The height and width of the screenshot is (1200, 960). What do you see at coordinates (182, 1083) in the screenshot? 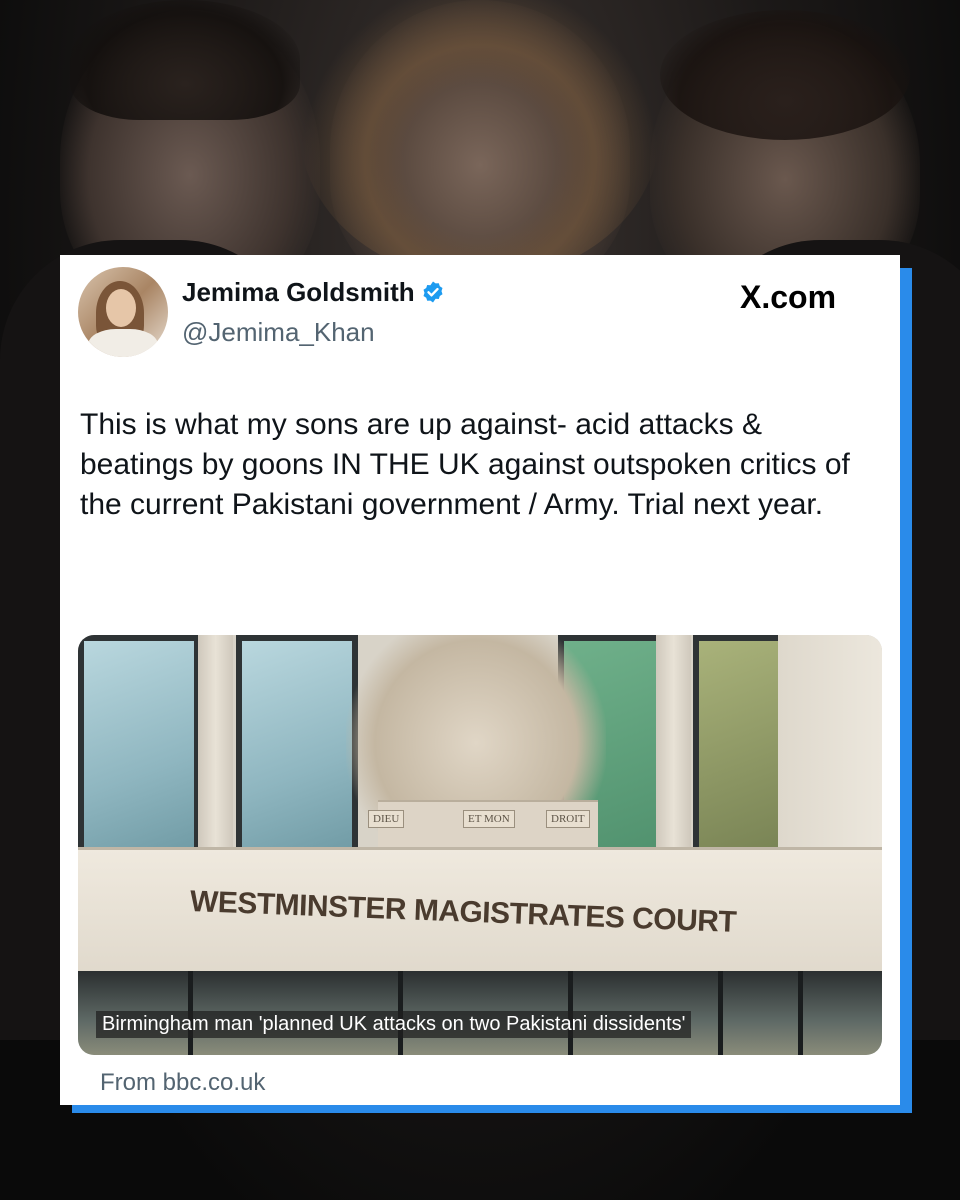
I see `link-source: From bbc.co.uk` at bounding box center [182, 1083].